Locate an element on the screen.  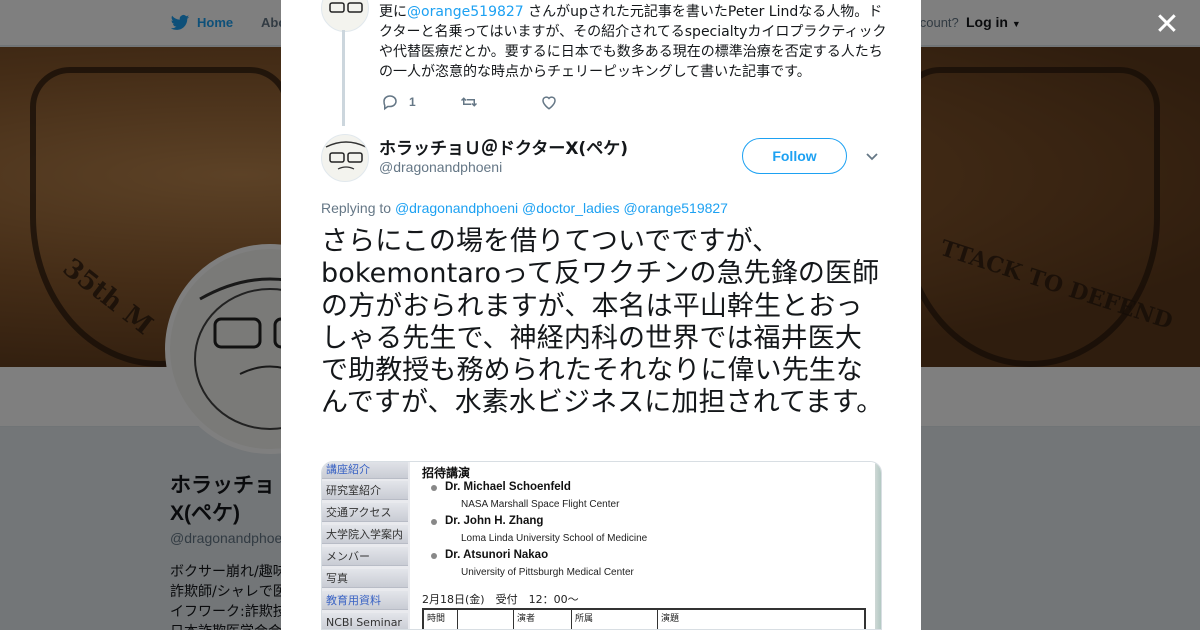
menu-item: 講座紹介 is located at coordinates (365, 470).